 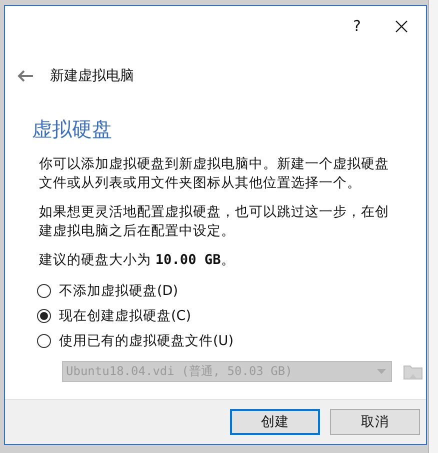 I want to click on description-text: 建议的硬盘大小为 10.00 GB。, so click(x=137, y=260).